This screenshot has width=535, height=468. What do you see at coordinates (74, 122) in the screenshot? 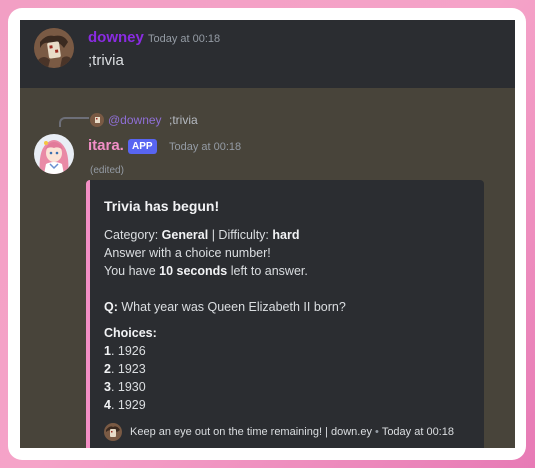
I see `reply-connector` at bounding box center [74, 122].